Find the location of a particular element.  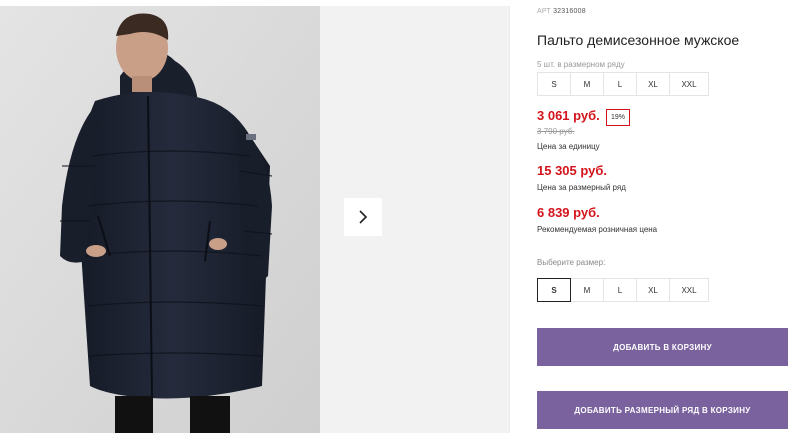

retail-price: 6 839 руб. is located at coordinates (568, 212).